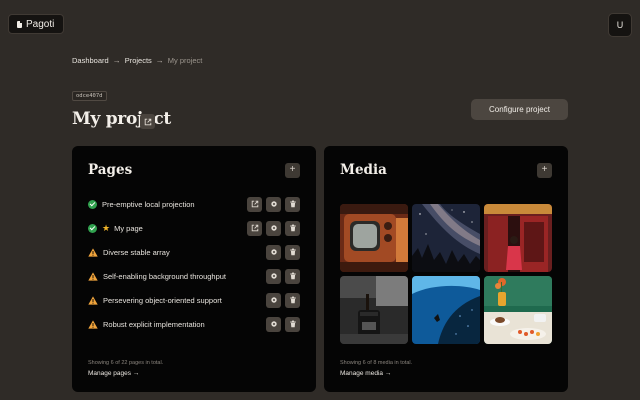 The image size is (640, 400). I want to click on page-label: Pre-emptive local projection, so click(148, 204).